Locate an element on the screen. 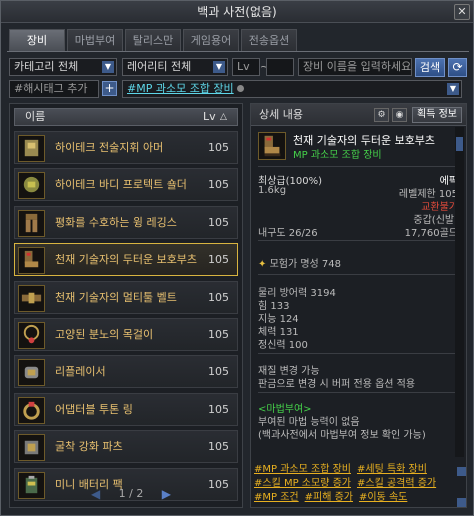 The height and width of the screenshot is (516, 474). close-button: ✕ is located at coordinates (462, 12).